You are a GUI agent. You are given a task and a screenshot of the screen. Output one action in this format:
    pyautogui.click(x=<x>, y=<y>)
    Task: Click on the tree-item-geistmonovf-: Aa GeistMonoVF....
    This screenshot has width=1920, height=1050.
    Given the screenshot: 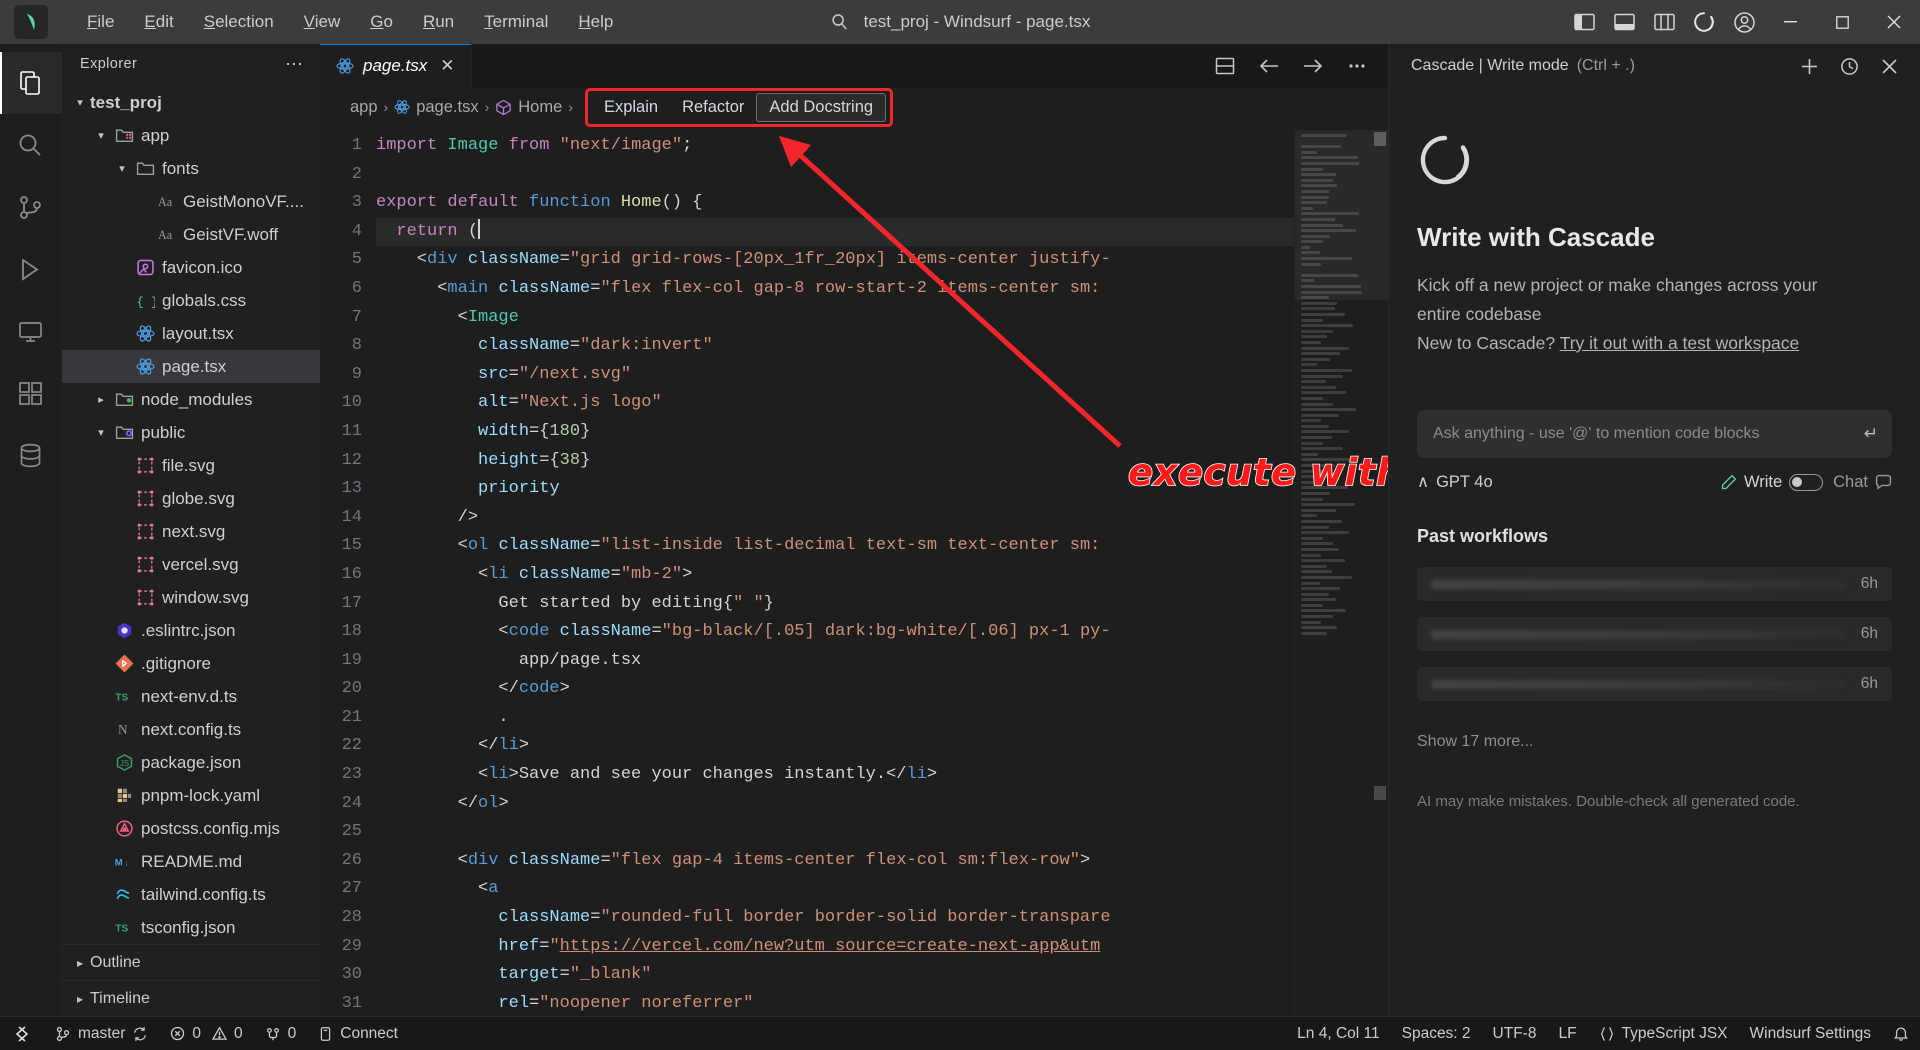 What is the action you would take?
    pyautogui.click(x=191, y=201)
    